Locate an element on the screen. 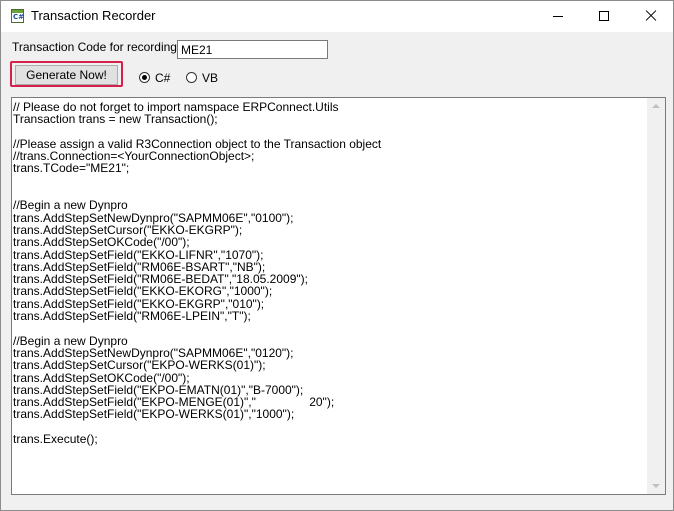 The height and width of the screenshot is (511, 674). csharp-file-icon: C# is located at coordinates (17, 16).